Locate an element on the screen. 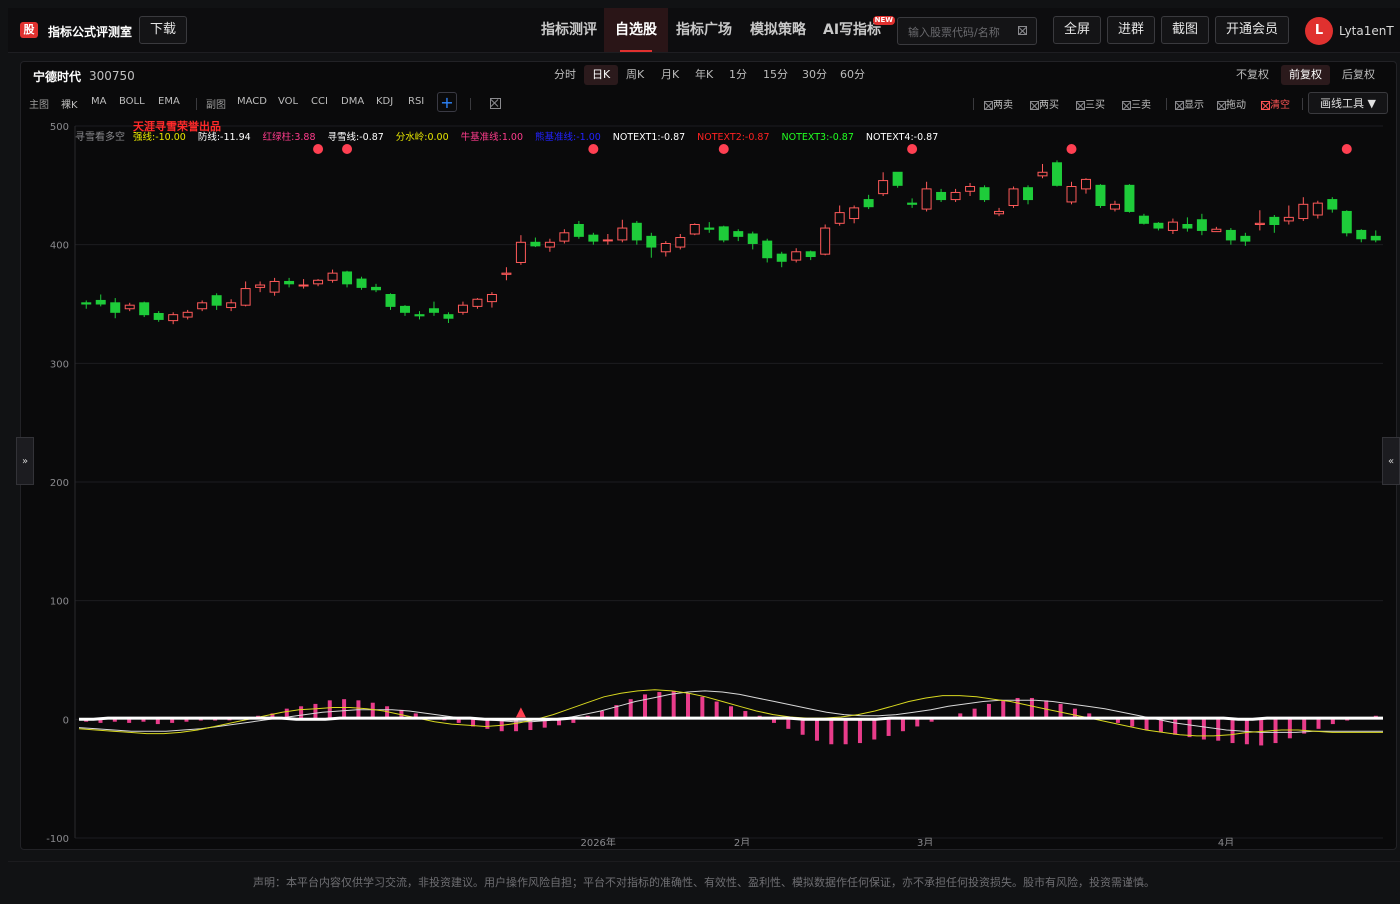  stock-search is located at coordinates (967, 31).